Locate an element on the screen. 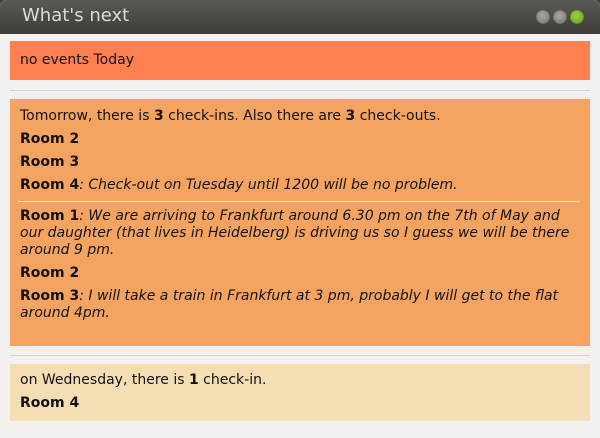  window-title: What's next is located at coordinates (76, 15).